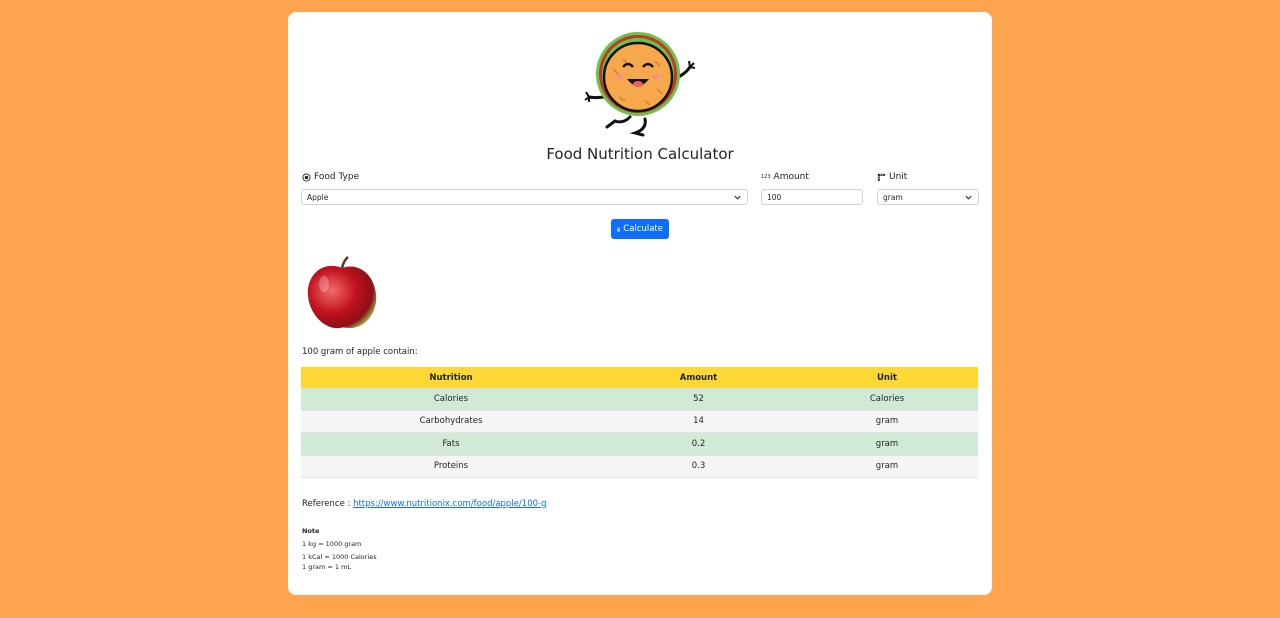  What do you see at coordinates (451, 399) in the screenshot?
I see `nutrition-cell: Calories` at bounding box center [451, 399].